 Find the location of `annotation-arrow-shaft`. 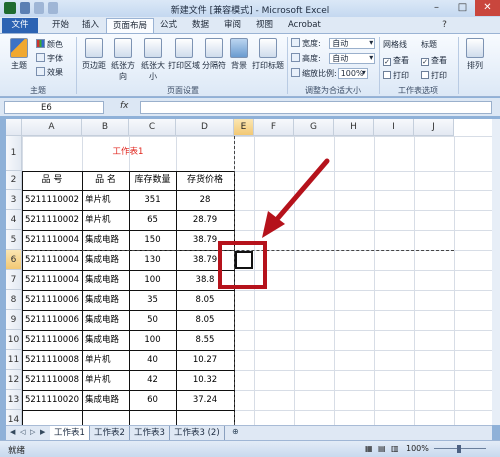

annotation-arrow-shaft is located at coordinates (302, 189).